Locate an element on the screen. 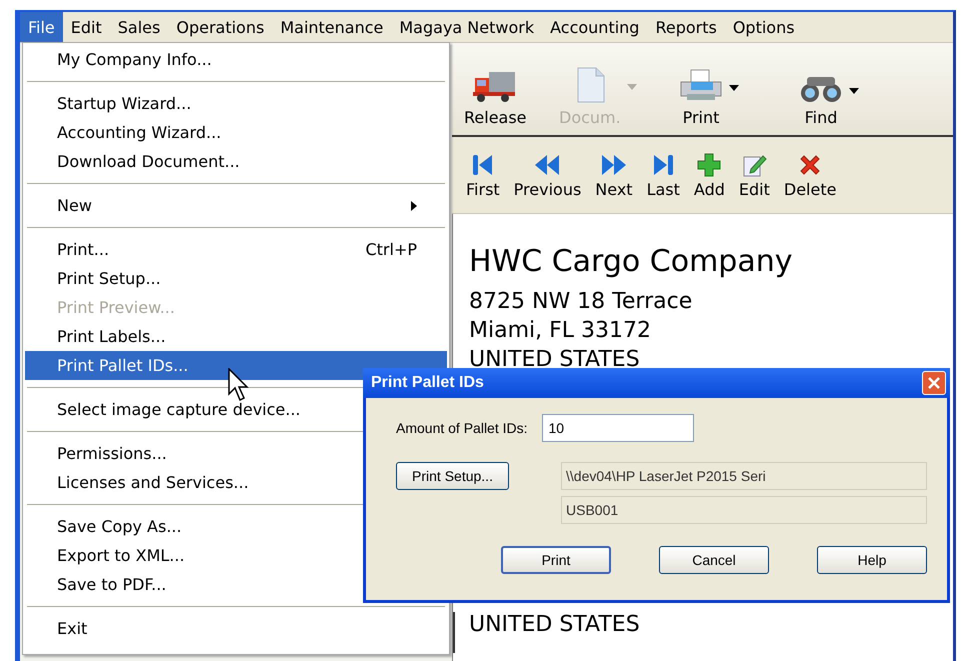 This screenshot has height=661, width=964. address-line: Miami, FL 33172 is located at coordinates (560, 331).